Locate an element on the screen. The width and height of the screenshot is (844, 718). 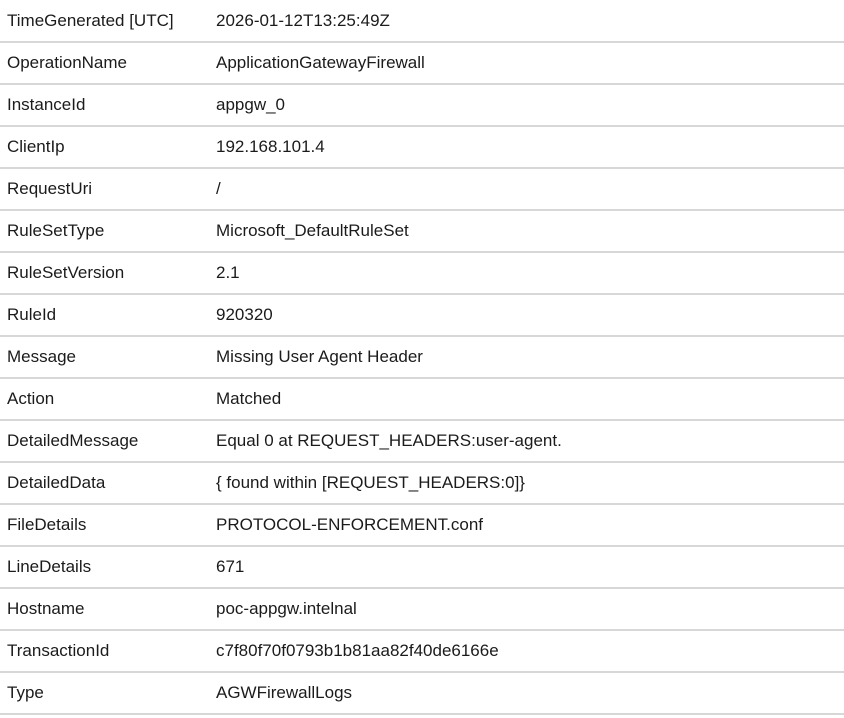
field-value: 2.1 is located at coordinates (530, 272).